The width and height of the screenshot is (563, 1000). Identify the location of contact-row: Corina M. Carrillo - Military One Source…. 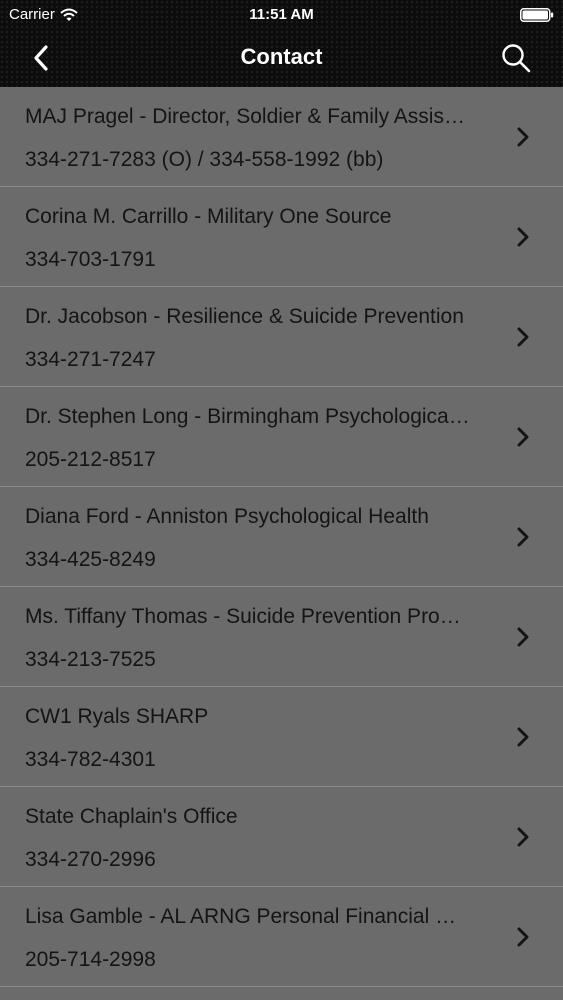
(281, 237).